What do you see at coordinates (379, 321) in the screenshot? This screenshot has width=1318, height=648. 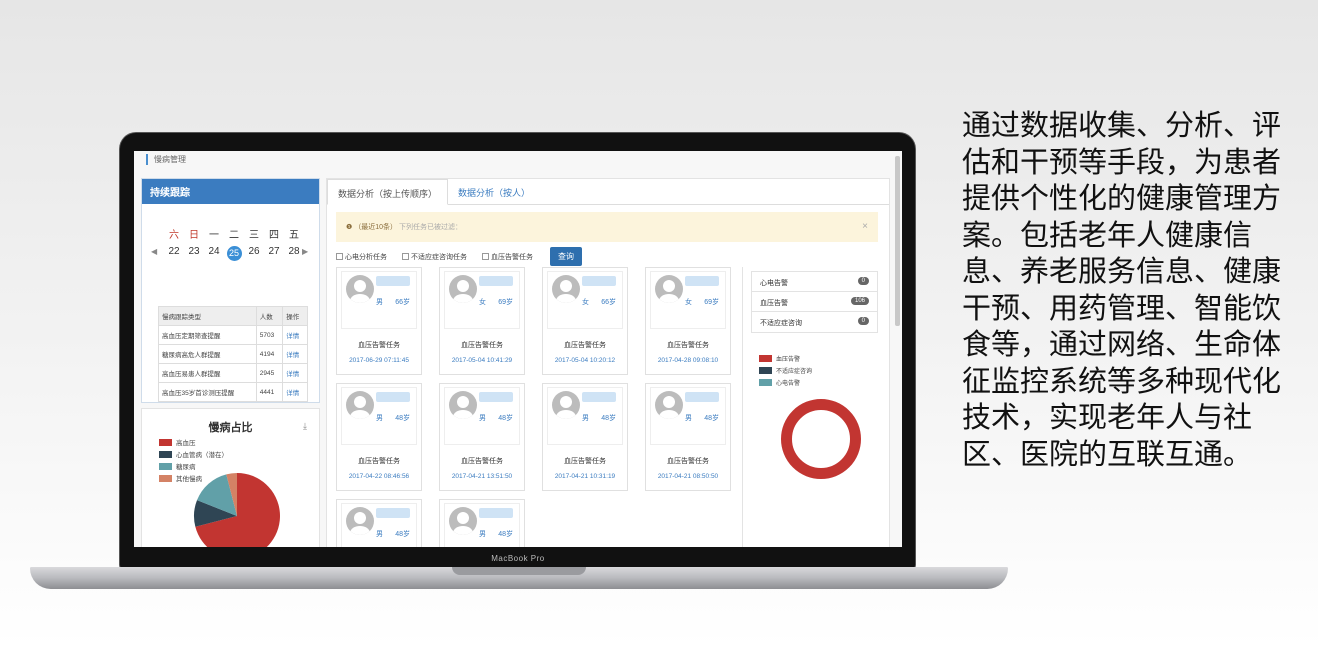 I see `task-card: 男 66岁 血压告警任务 2017-06-29 07:11:45` at bounding box center [379, 321].